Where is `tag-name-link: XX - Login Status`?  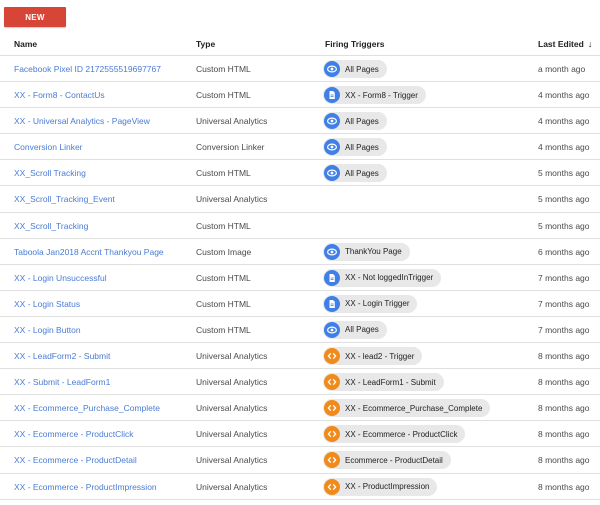
tag-name-link: XX - Login Status is located at coordinates (47, 304).